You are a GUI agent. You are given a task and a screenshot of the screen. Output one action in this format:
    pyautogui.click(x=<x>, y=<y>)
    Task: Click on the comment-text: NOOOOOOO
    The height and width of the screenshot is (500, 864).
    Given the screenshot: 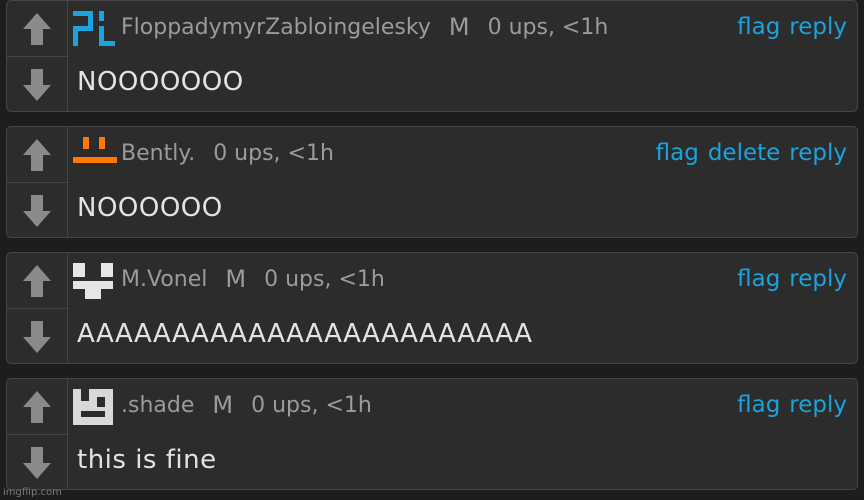 What is the action you would take?
    pyautogui.click(x=160, y=82)
    